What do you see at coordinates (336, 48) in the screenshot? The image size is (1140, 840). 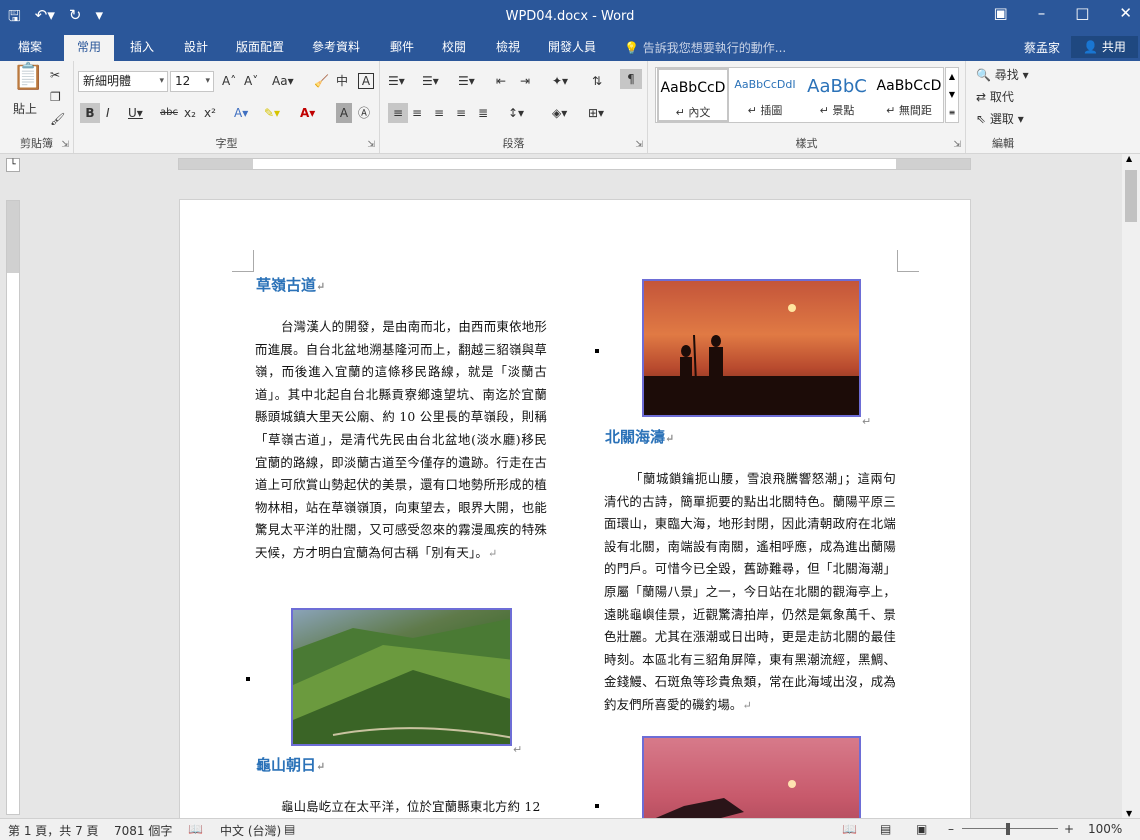 I see `tab-references: 參考資料` at bounding box center [336, 48].